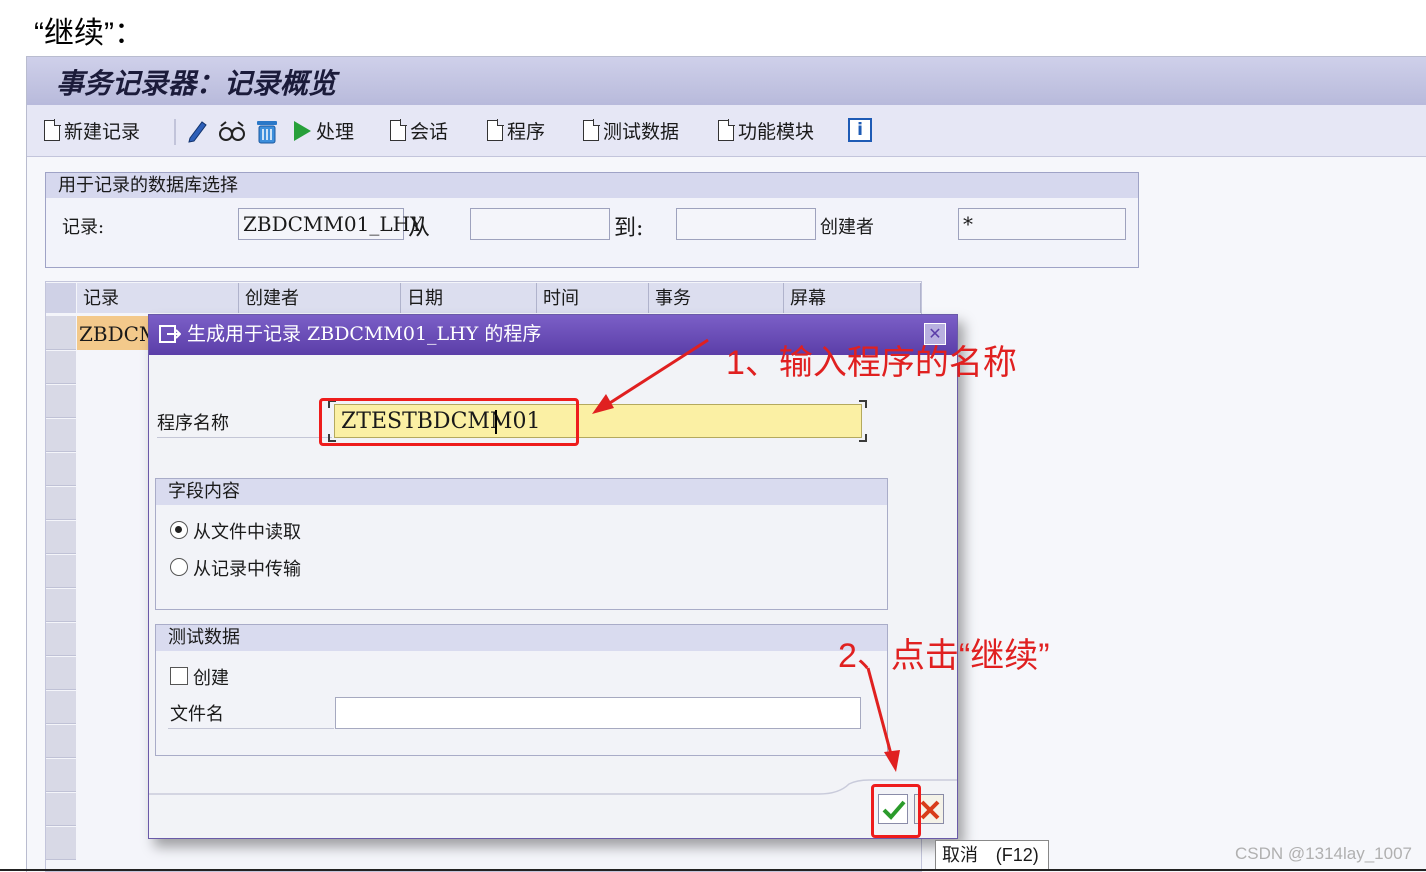 This screenshot has height=872, width=1426. What do you see at coordinates (211, 677) in the screenshot?
I see `create-checkbox-label: 创建` at bounding box center [211, 677].